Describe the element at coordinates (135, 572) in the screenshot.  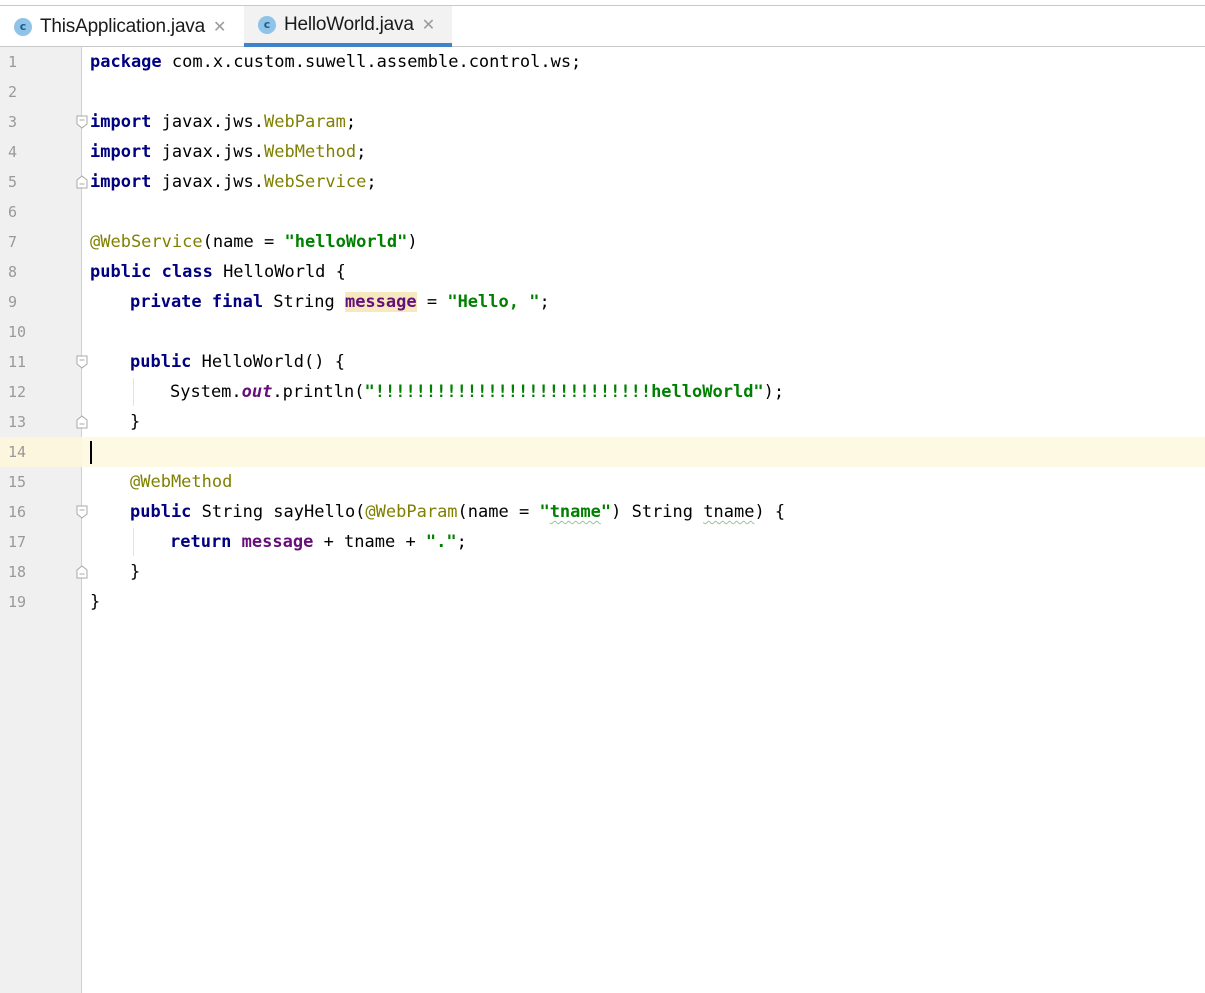
I see `code-line-18: }` at that location.